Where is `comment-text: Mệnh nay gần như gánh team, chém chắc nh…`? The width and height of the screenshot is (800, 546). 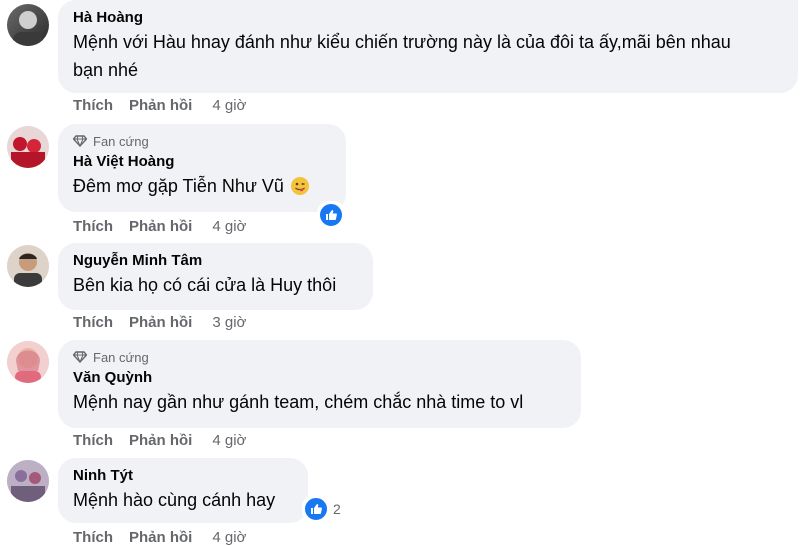
comment-text: Mệnh nay gần như gánh team, chém chắc nh… is located at coordinates (298, 402).